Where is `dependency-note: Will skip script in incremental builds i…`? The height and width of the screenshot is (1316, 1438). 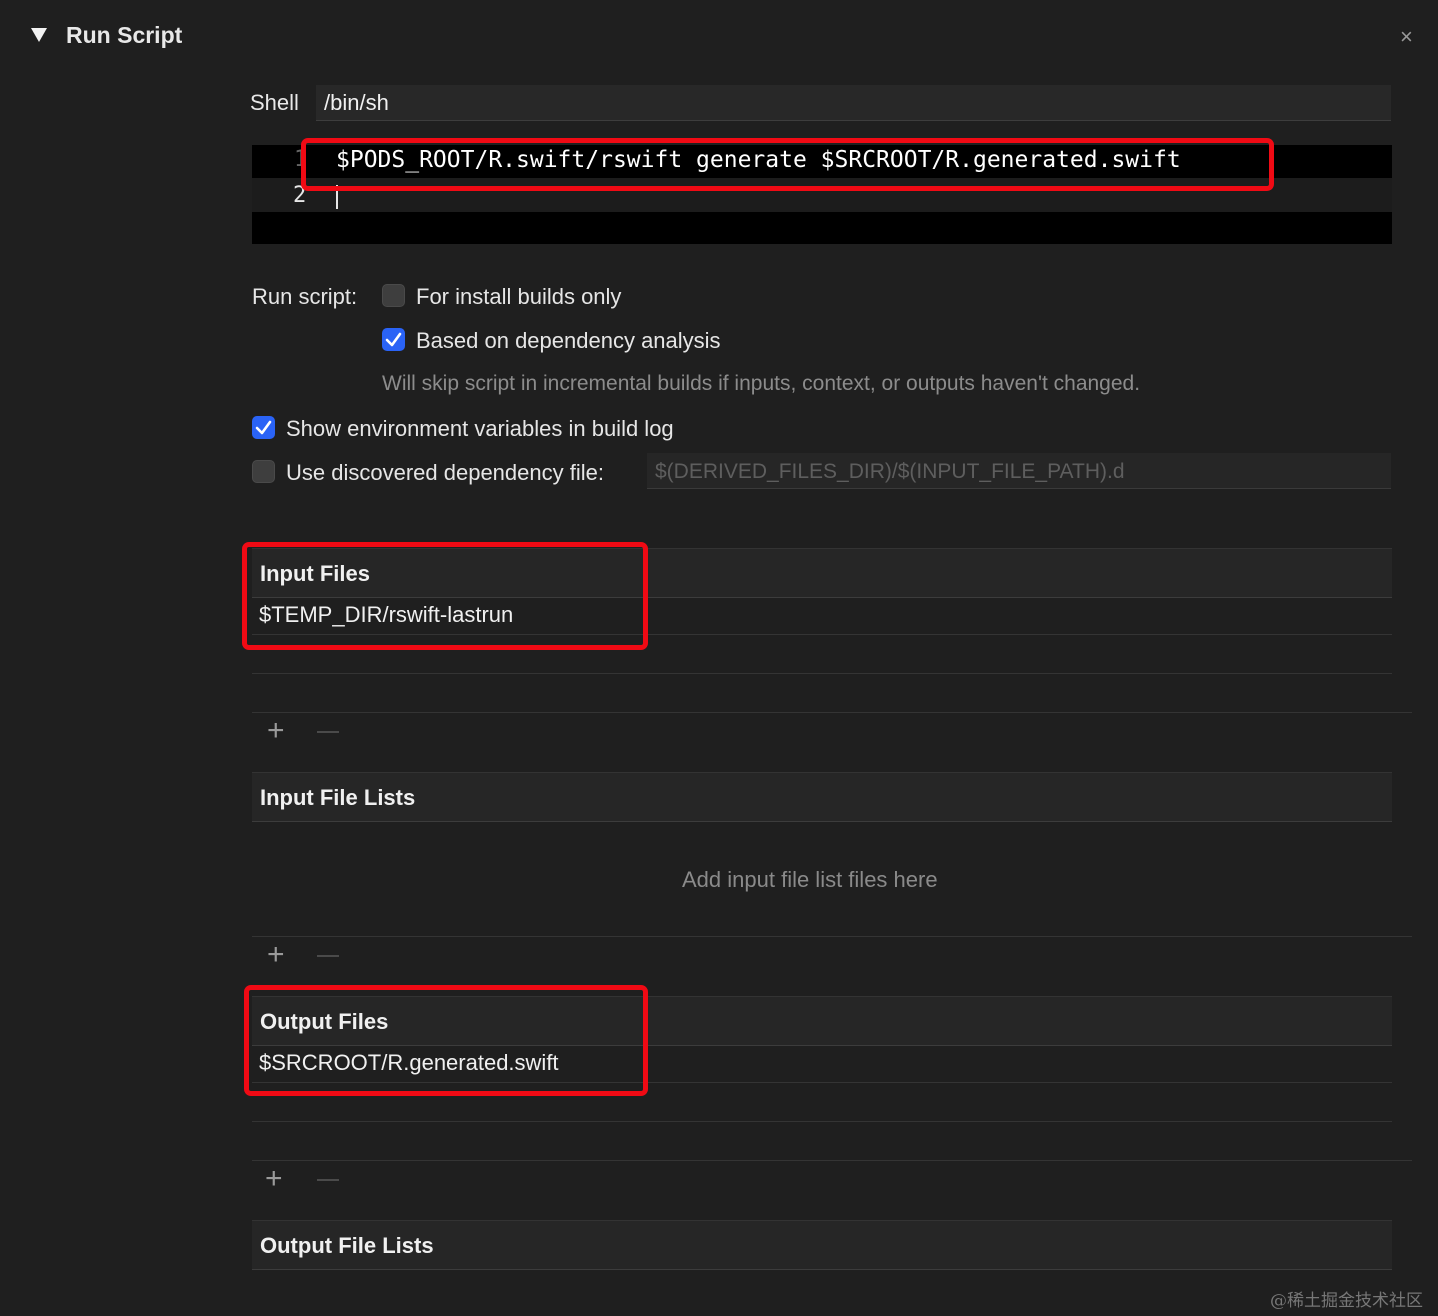
dependency-note: Will skip script in incremental builds i… is located at coordinates (761, 383).